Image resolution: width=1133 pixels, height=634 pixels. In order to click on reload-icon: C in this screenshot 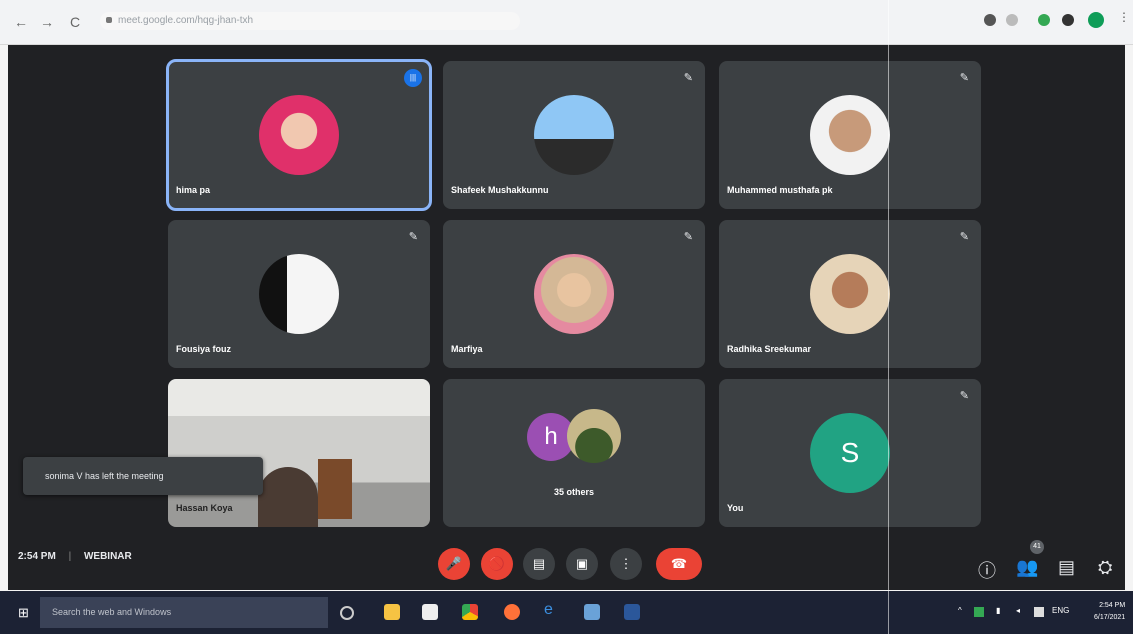, I will do `click(75, 22)`.